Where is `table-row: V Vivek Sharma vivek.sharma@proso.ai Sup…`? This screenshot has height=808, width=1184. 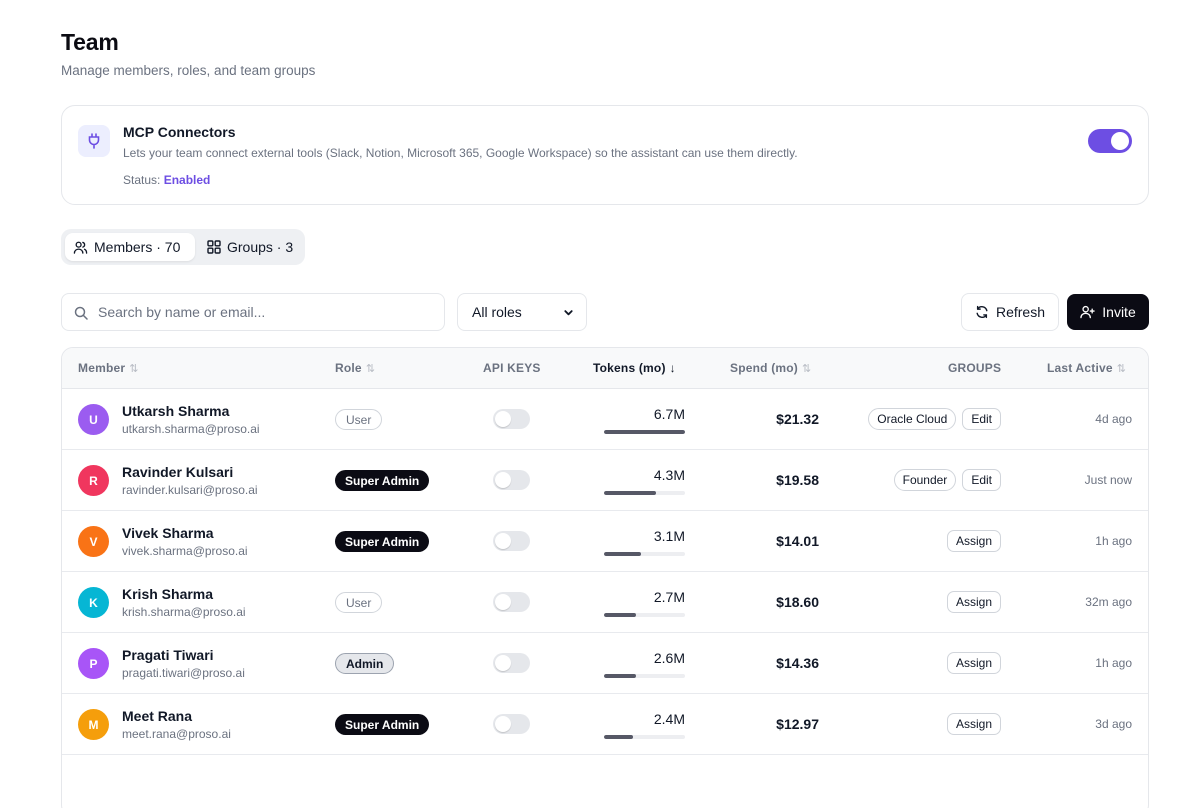
table-row: V Vivek Sharma vivek.sharma@proso.ai Sup… is located at coordinates (605, 541).